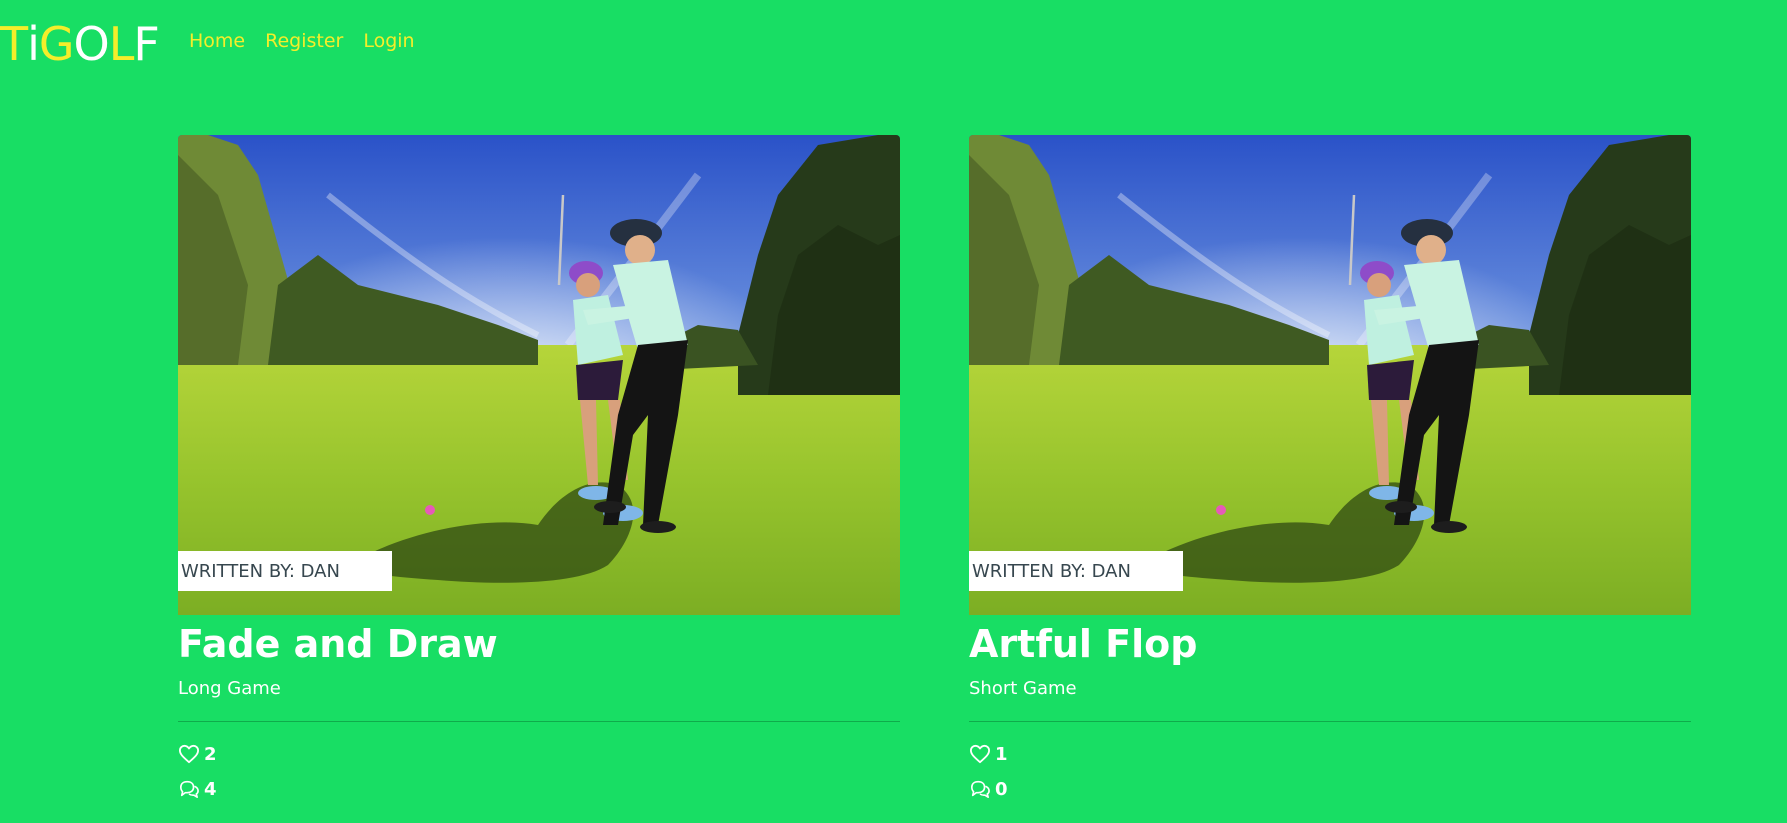 This screenshot has height=823, width=1787. What do you see at coordinates (1001, 789) in the screenshot?
I see `comments-count: 0` at bounding box center [1001, 789].